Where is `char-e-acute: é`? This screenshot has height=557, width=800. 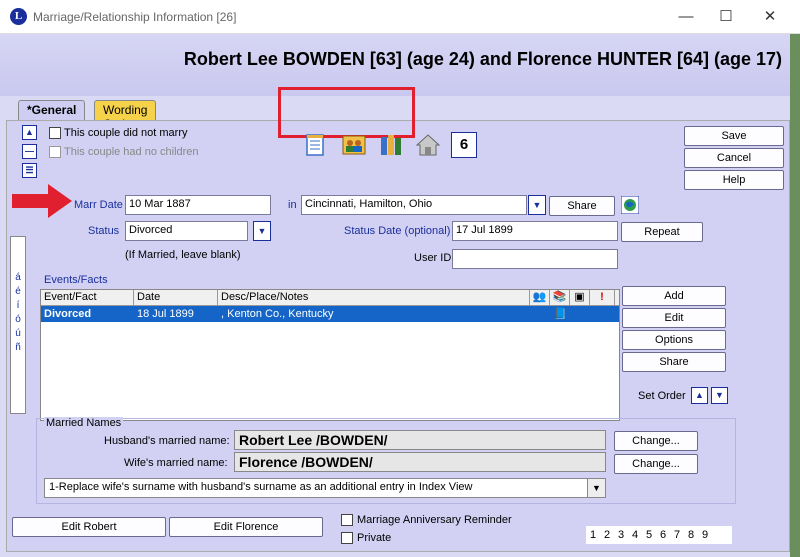
char-e-acute: é is located at coordinates (18, 292).